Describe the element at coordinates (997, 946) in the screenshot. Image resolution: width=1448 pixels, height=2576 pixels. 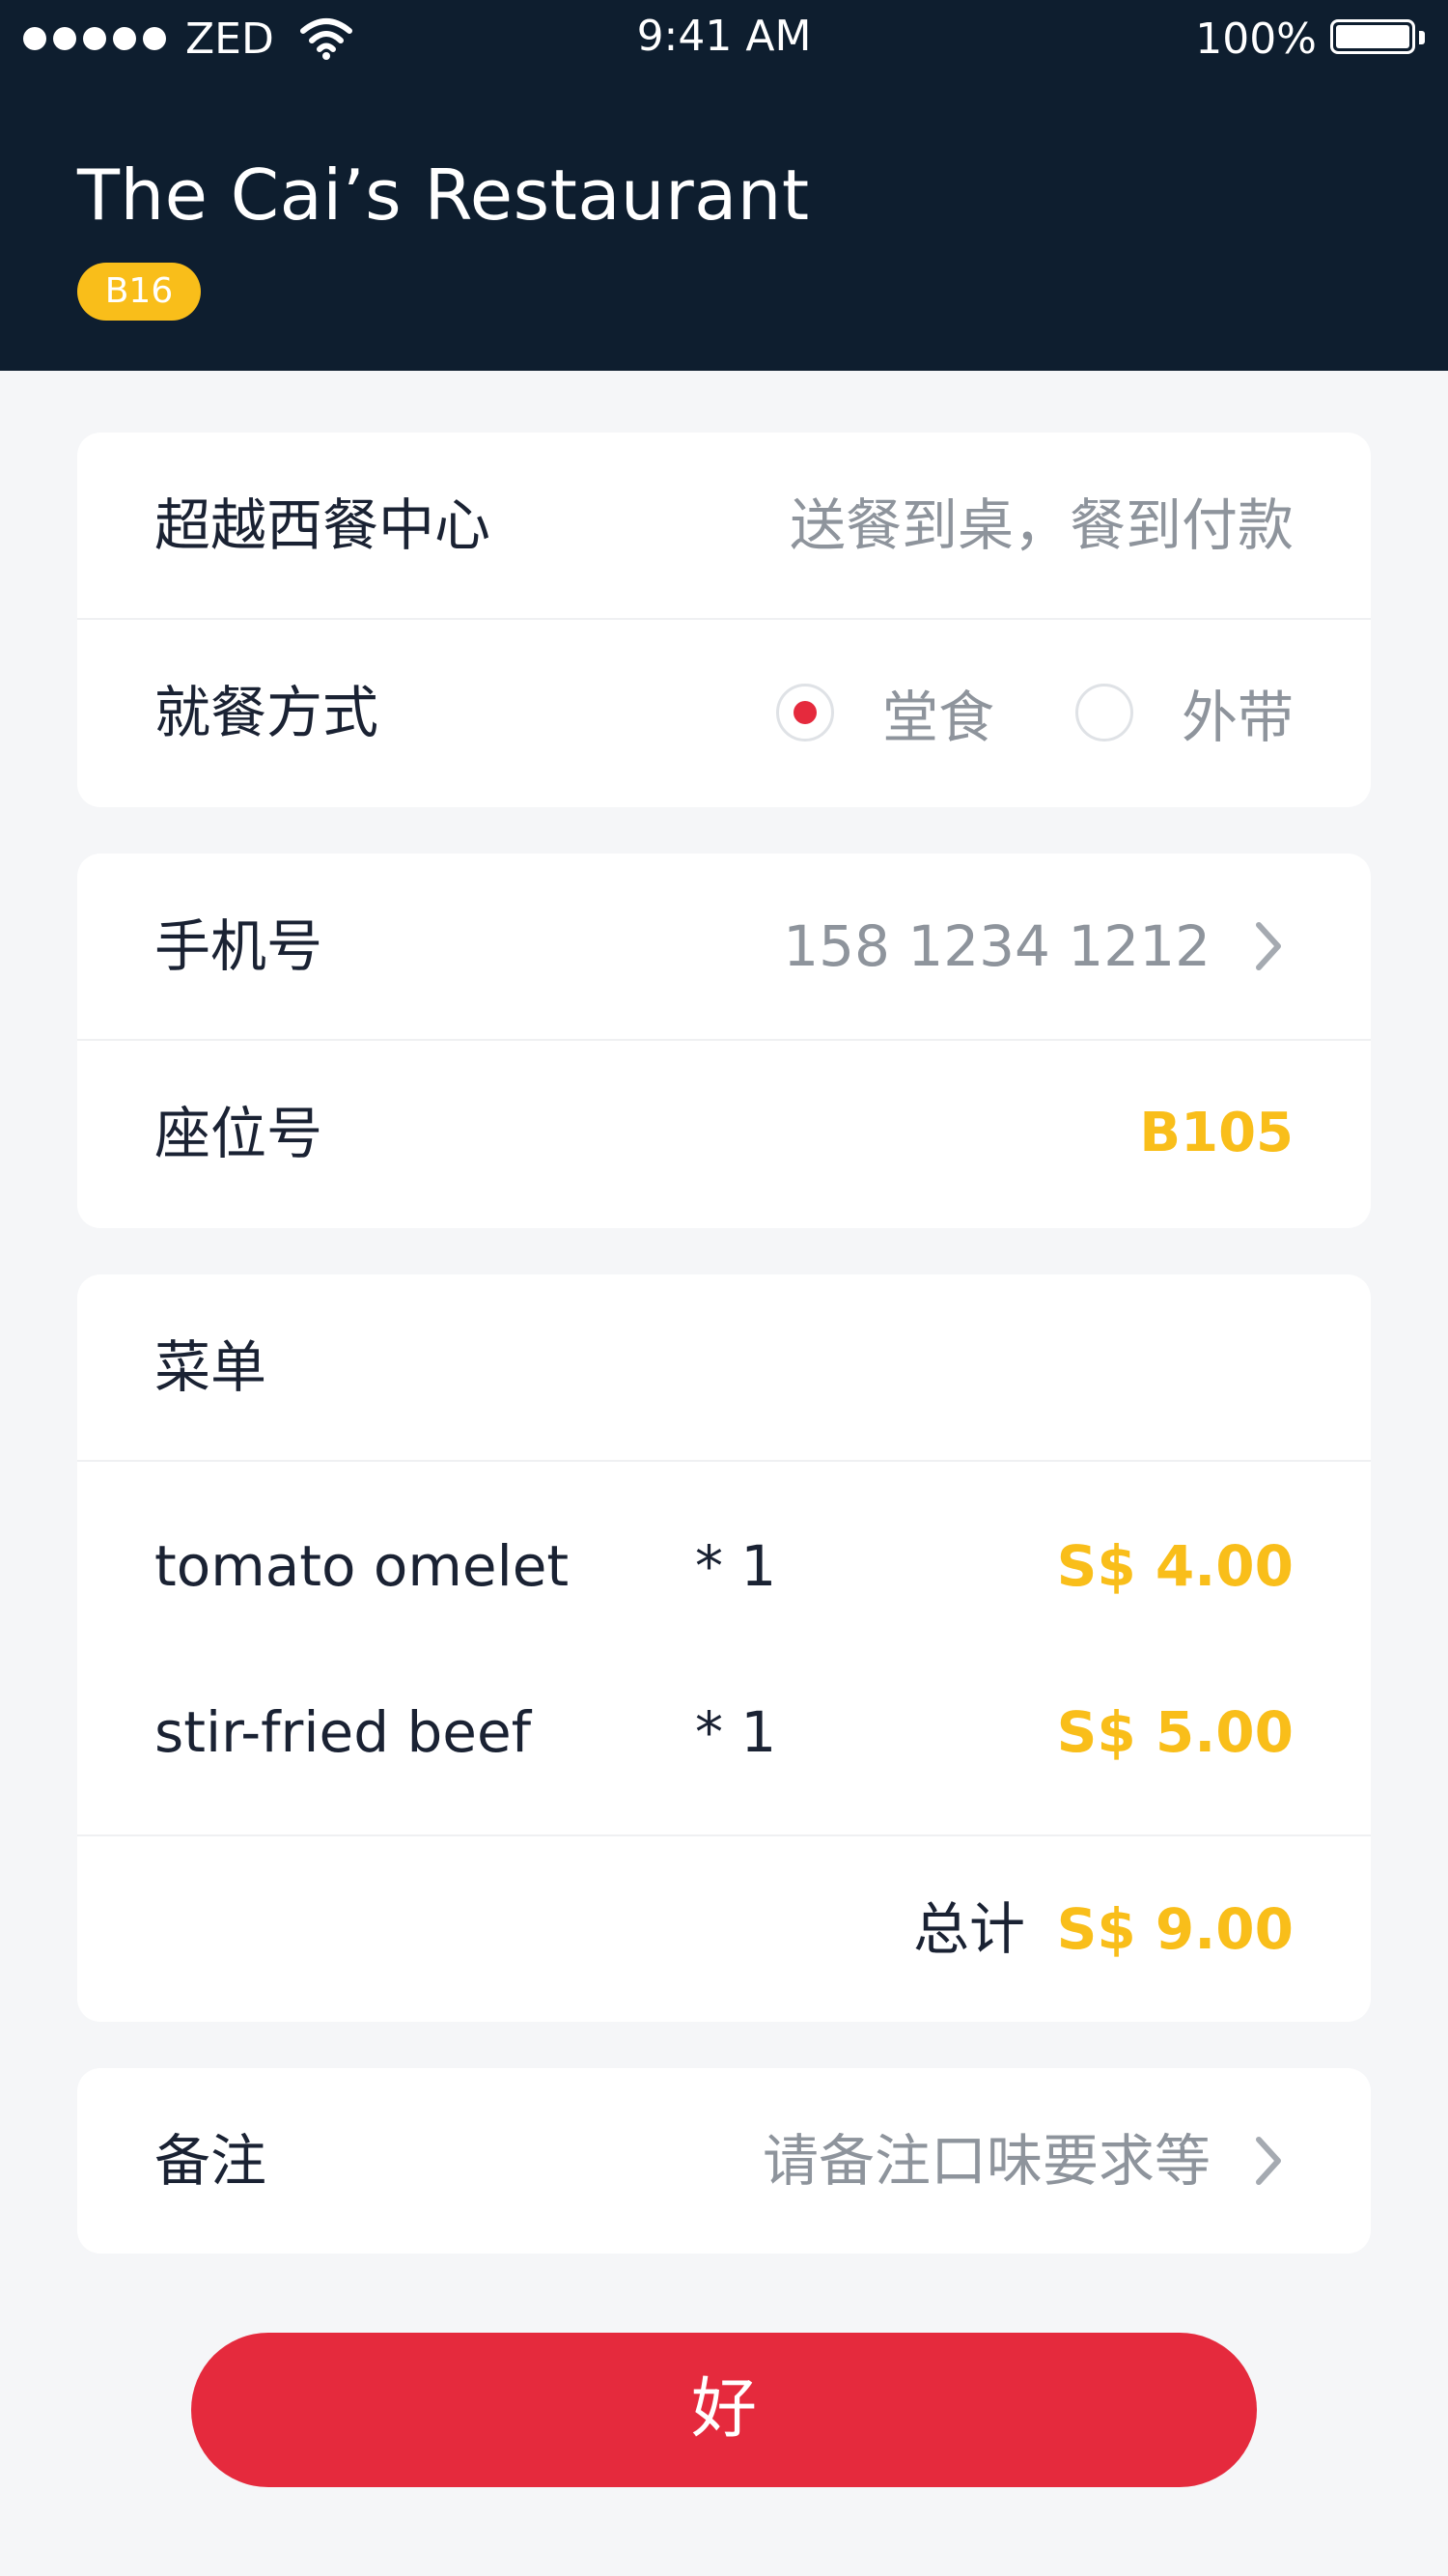
I see `phone-value: 158 1234 1212` at that location.